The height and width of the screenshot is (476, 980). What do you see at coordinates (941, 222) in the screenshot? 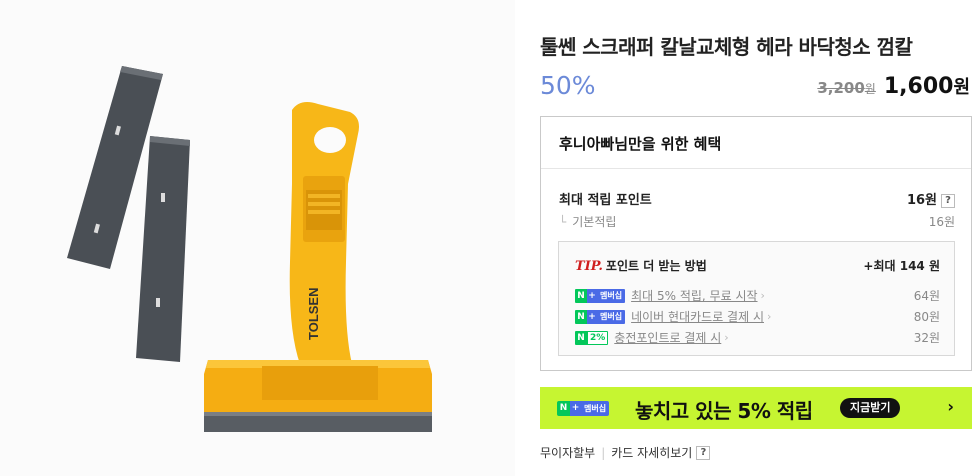
I see `basic-points-value: 16원` at bounding box center [941, 222].